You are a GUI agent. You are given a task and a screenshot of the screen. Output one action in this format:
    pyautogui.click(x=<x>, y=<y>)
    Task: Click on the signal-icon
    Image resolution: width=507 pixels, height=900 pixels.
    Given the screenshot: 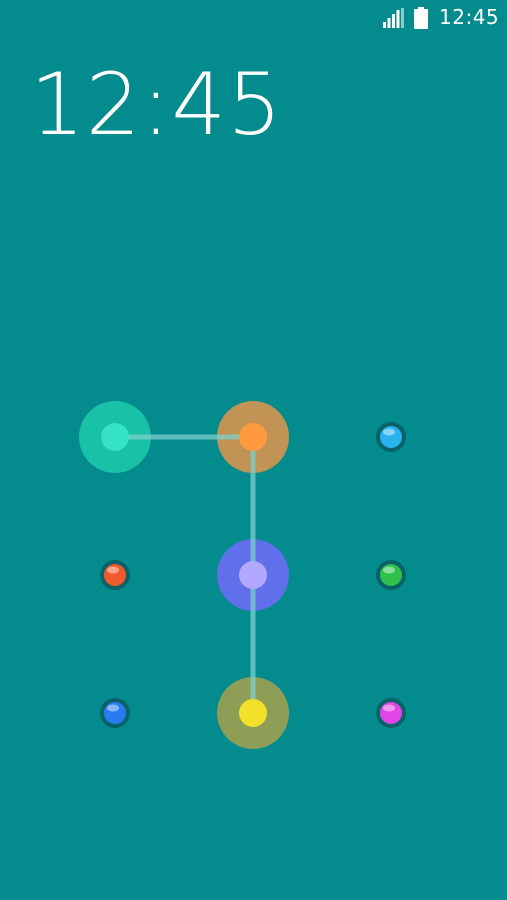 What is the action you would take?
    pyautogui.click(x=393, y=18)
    